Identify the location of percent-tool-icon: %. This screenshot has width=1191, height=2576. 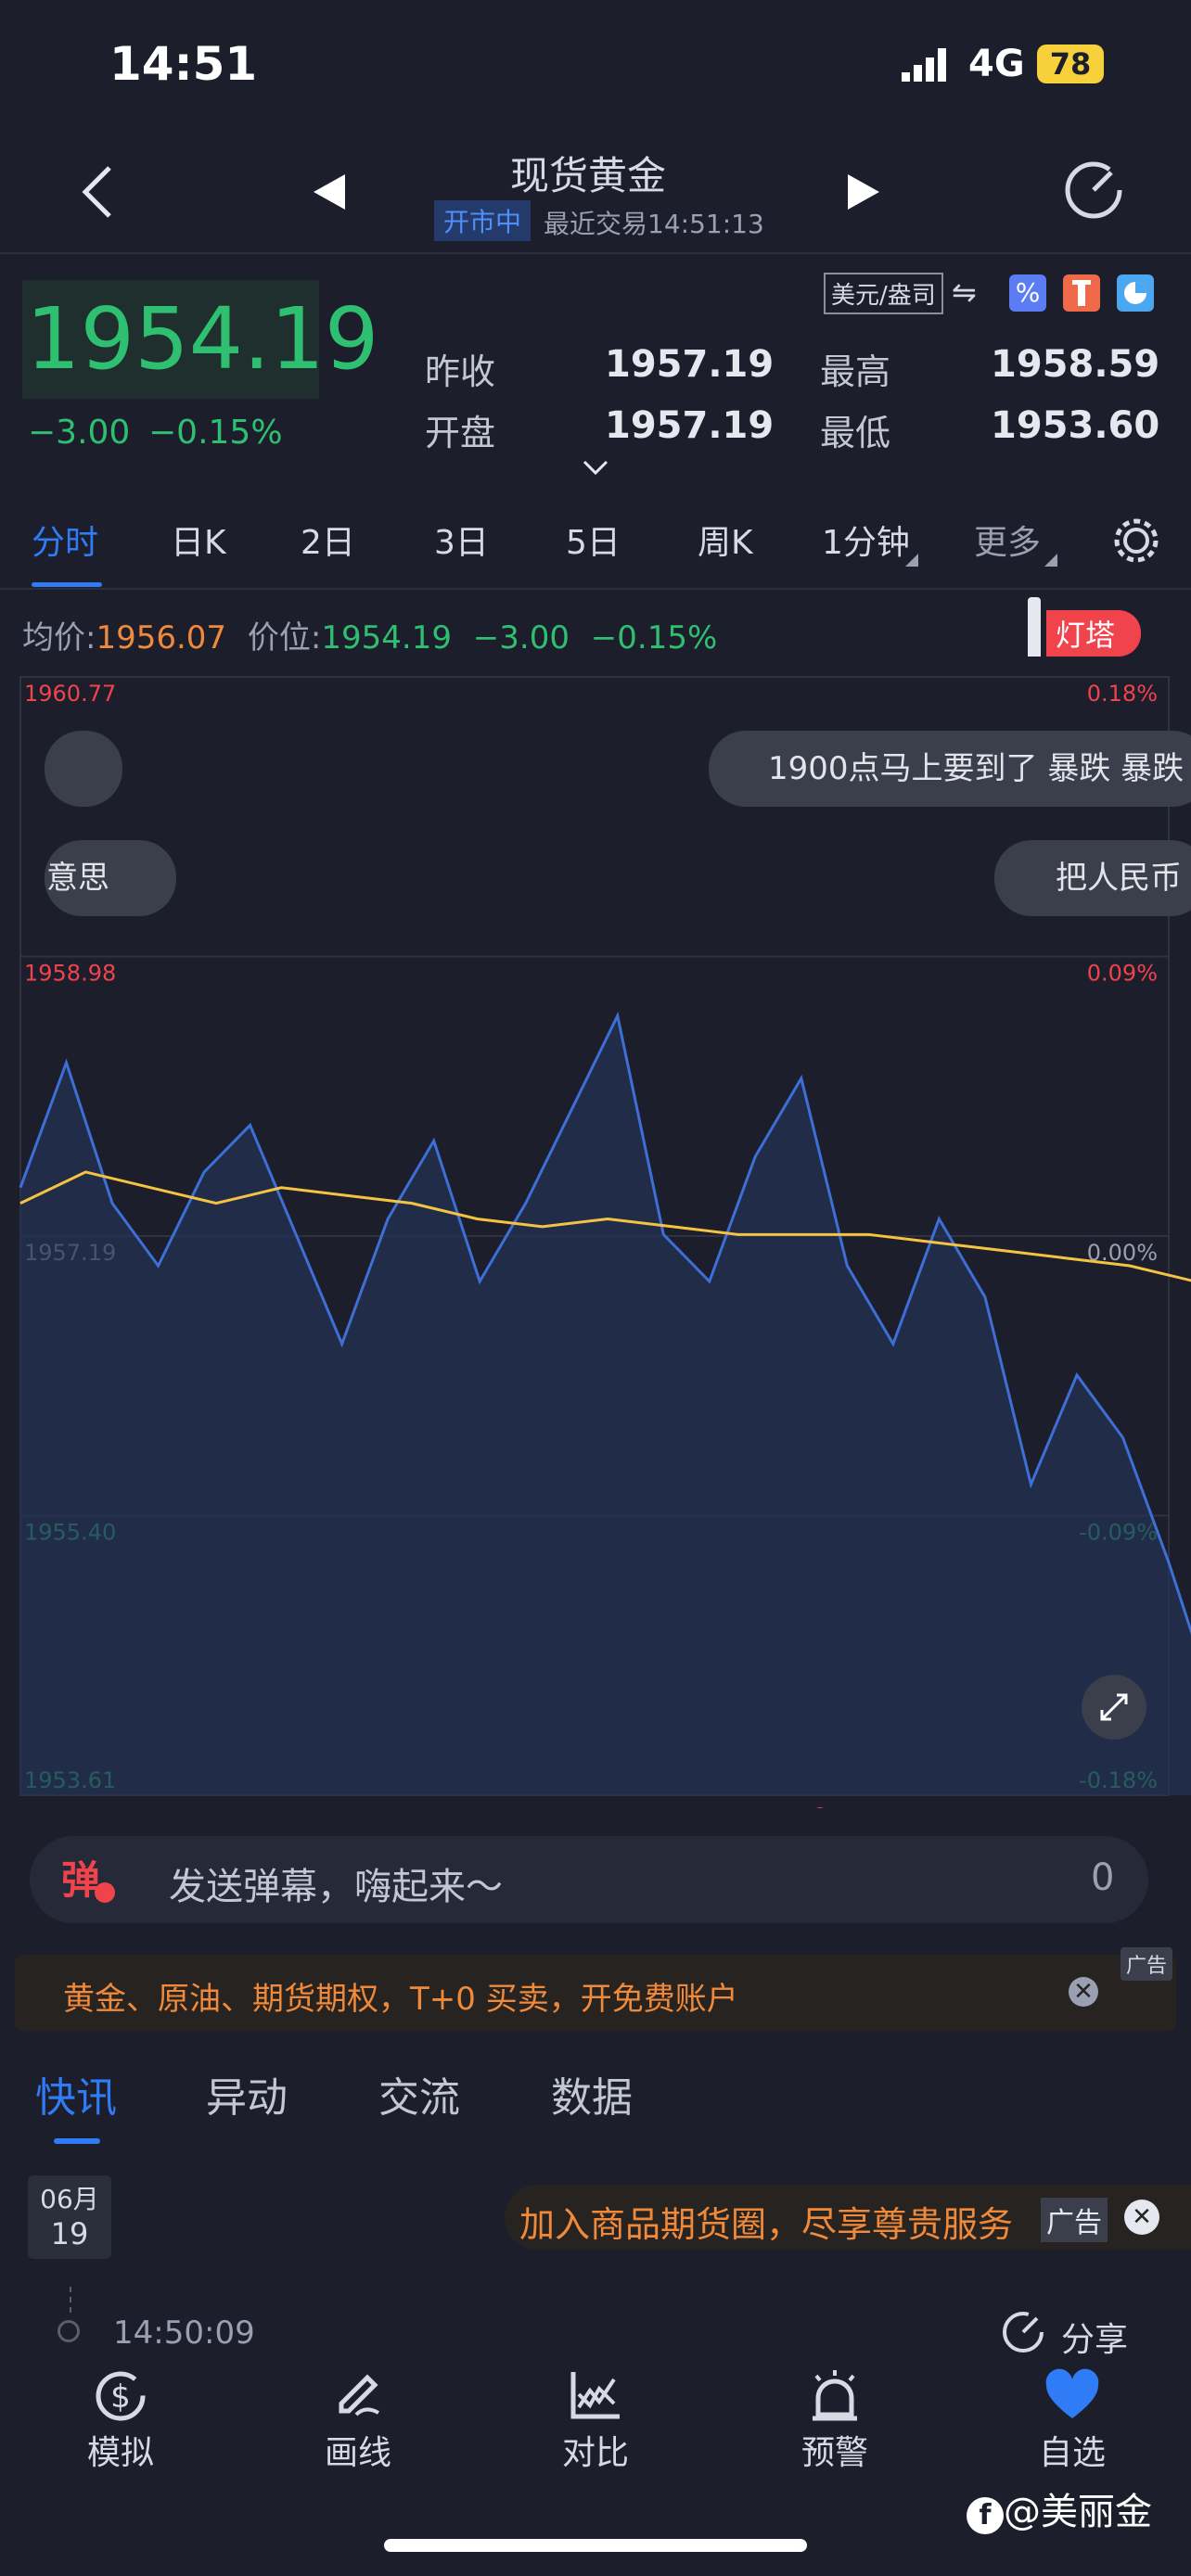
(1027, 293).